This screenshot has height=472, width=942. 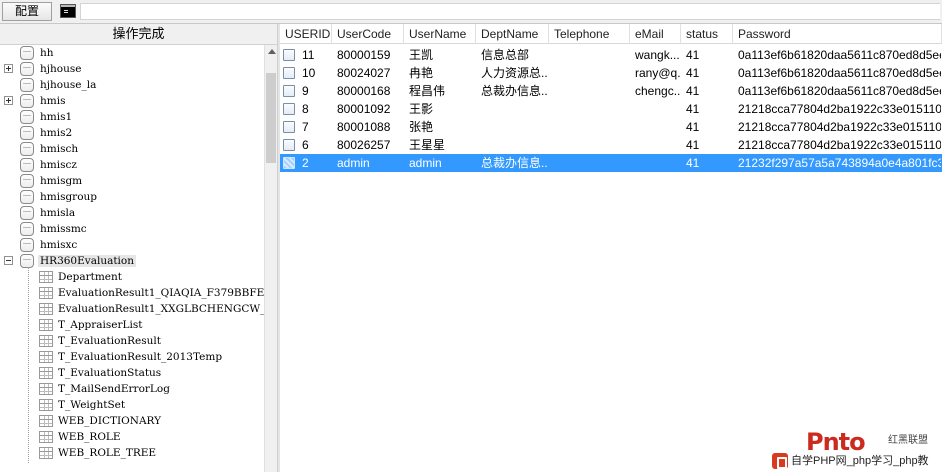 I want to click on column-header-telephone: Telephone, so click(x=589, y=34).